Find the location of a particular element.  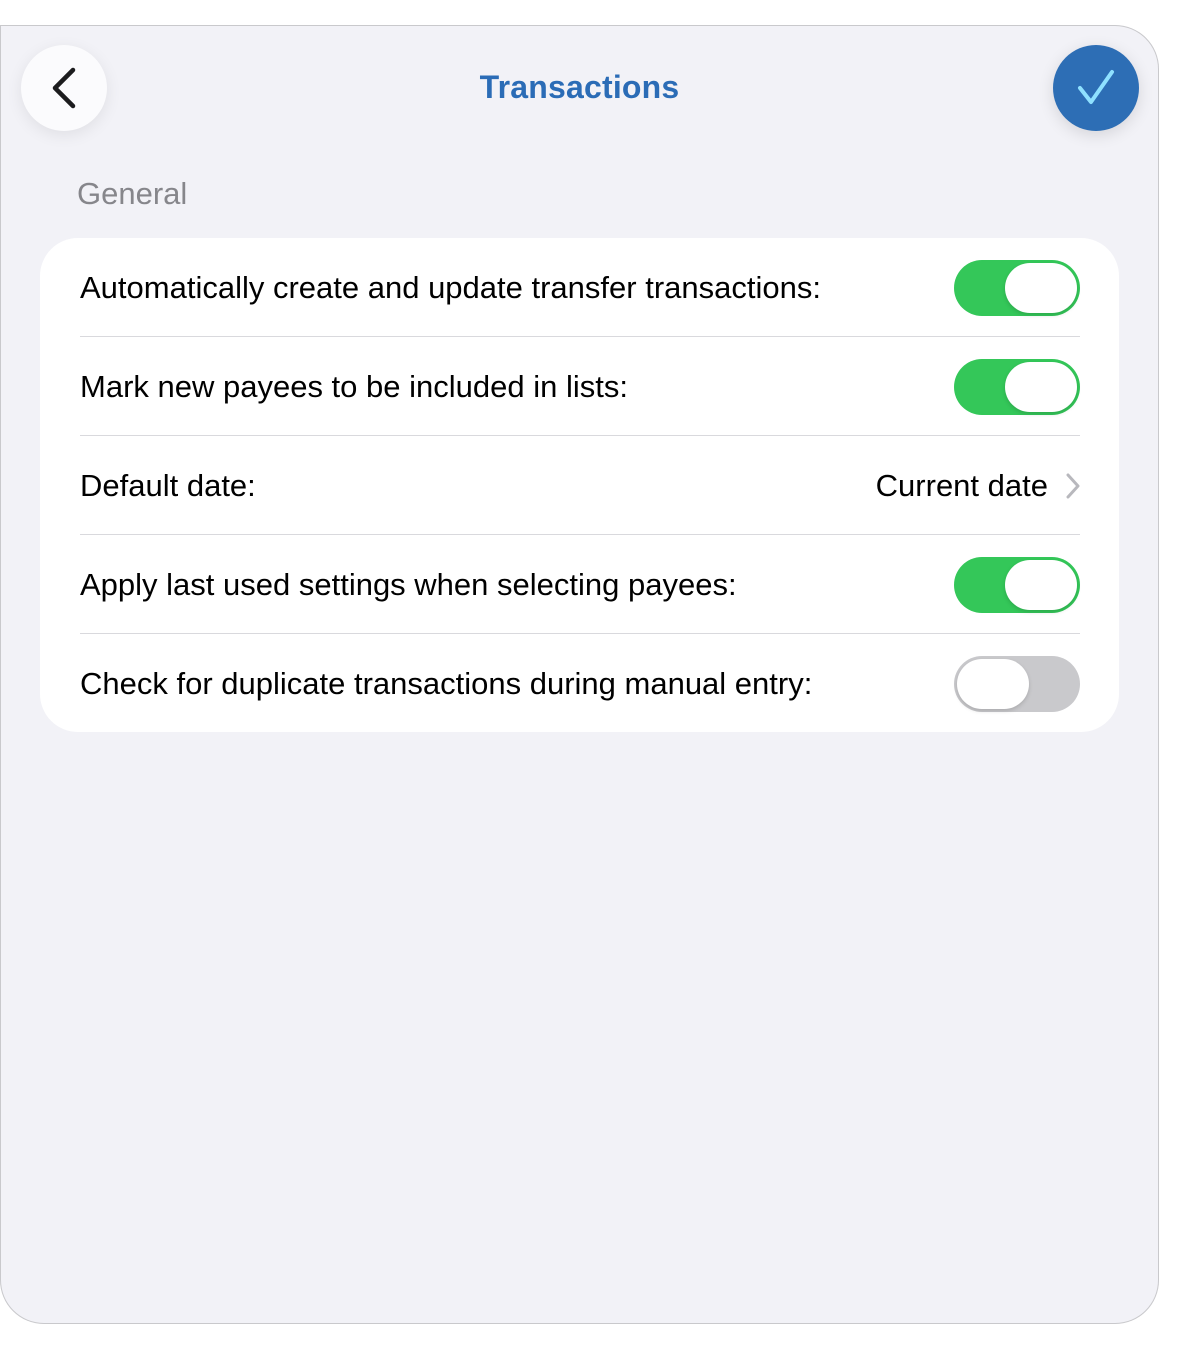

setting-row-mark-payees: Mark new payees to be included in lists: is located at coordinates (580, 386).